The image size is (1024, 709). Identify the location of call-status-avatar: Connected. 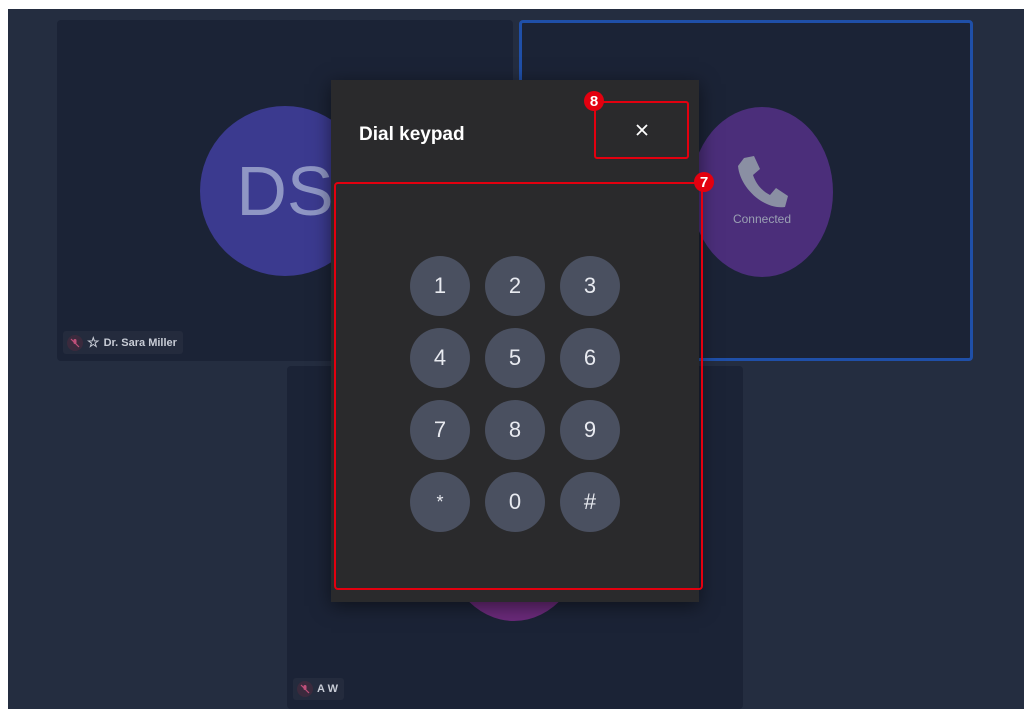
(762, 192).